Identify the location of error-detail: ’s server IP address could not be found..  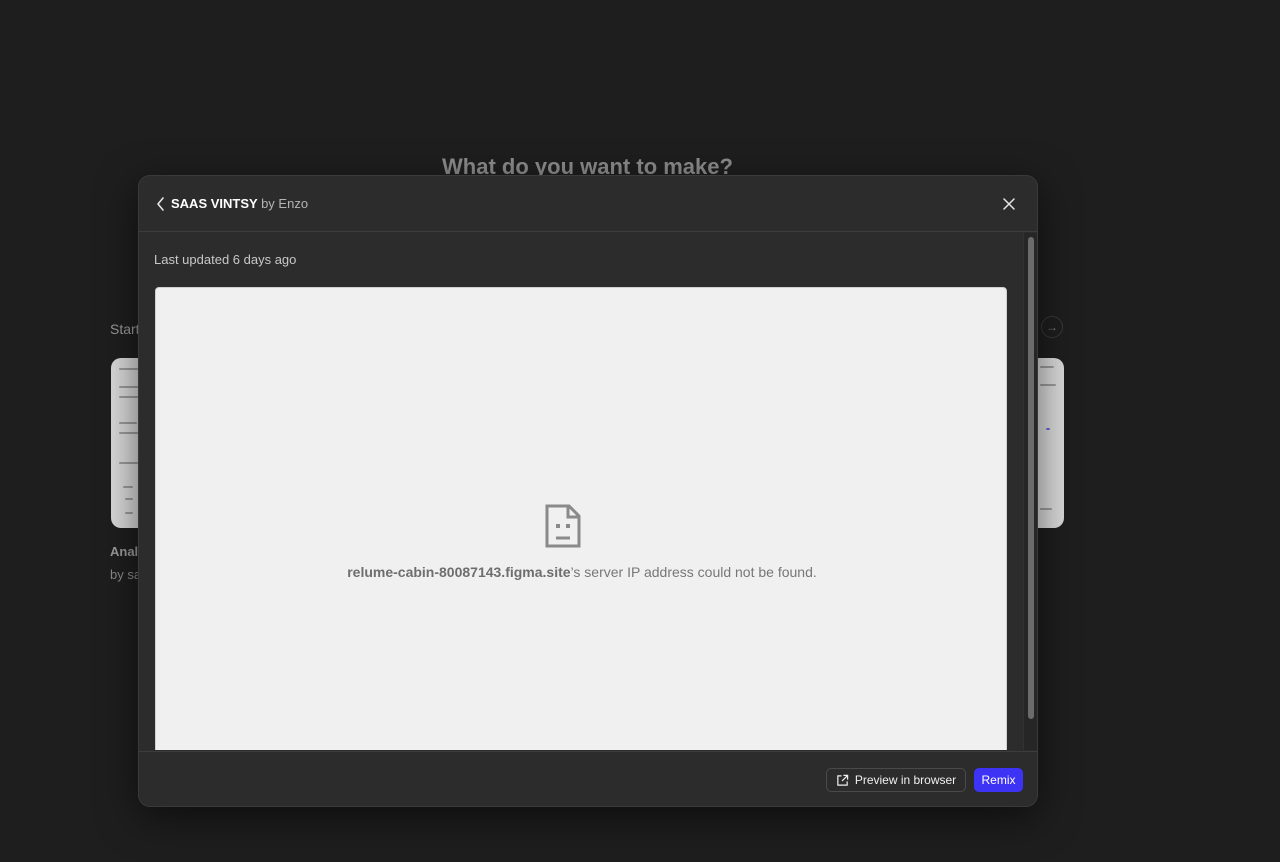
(693, 572).